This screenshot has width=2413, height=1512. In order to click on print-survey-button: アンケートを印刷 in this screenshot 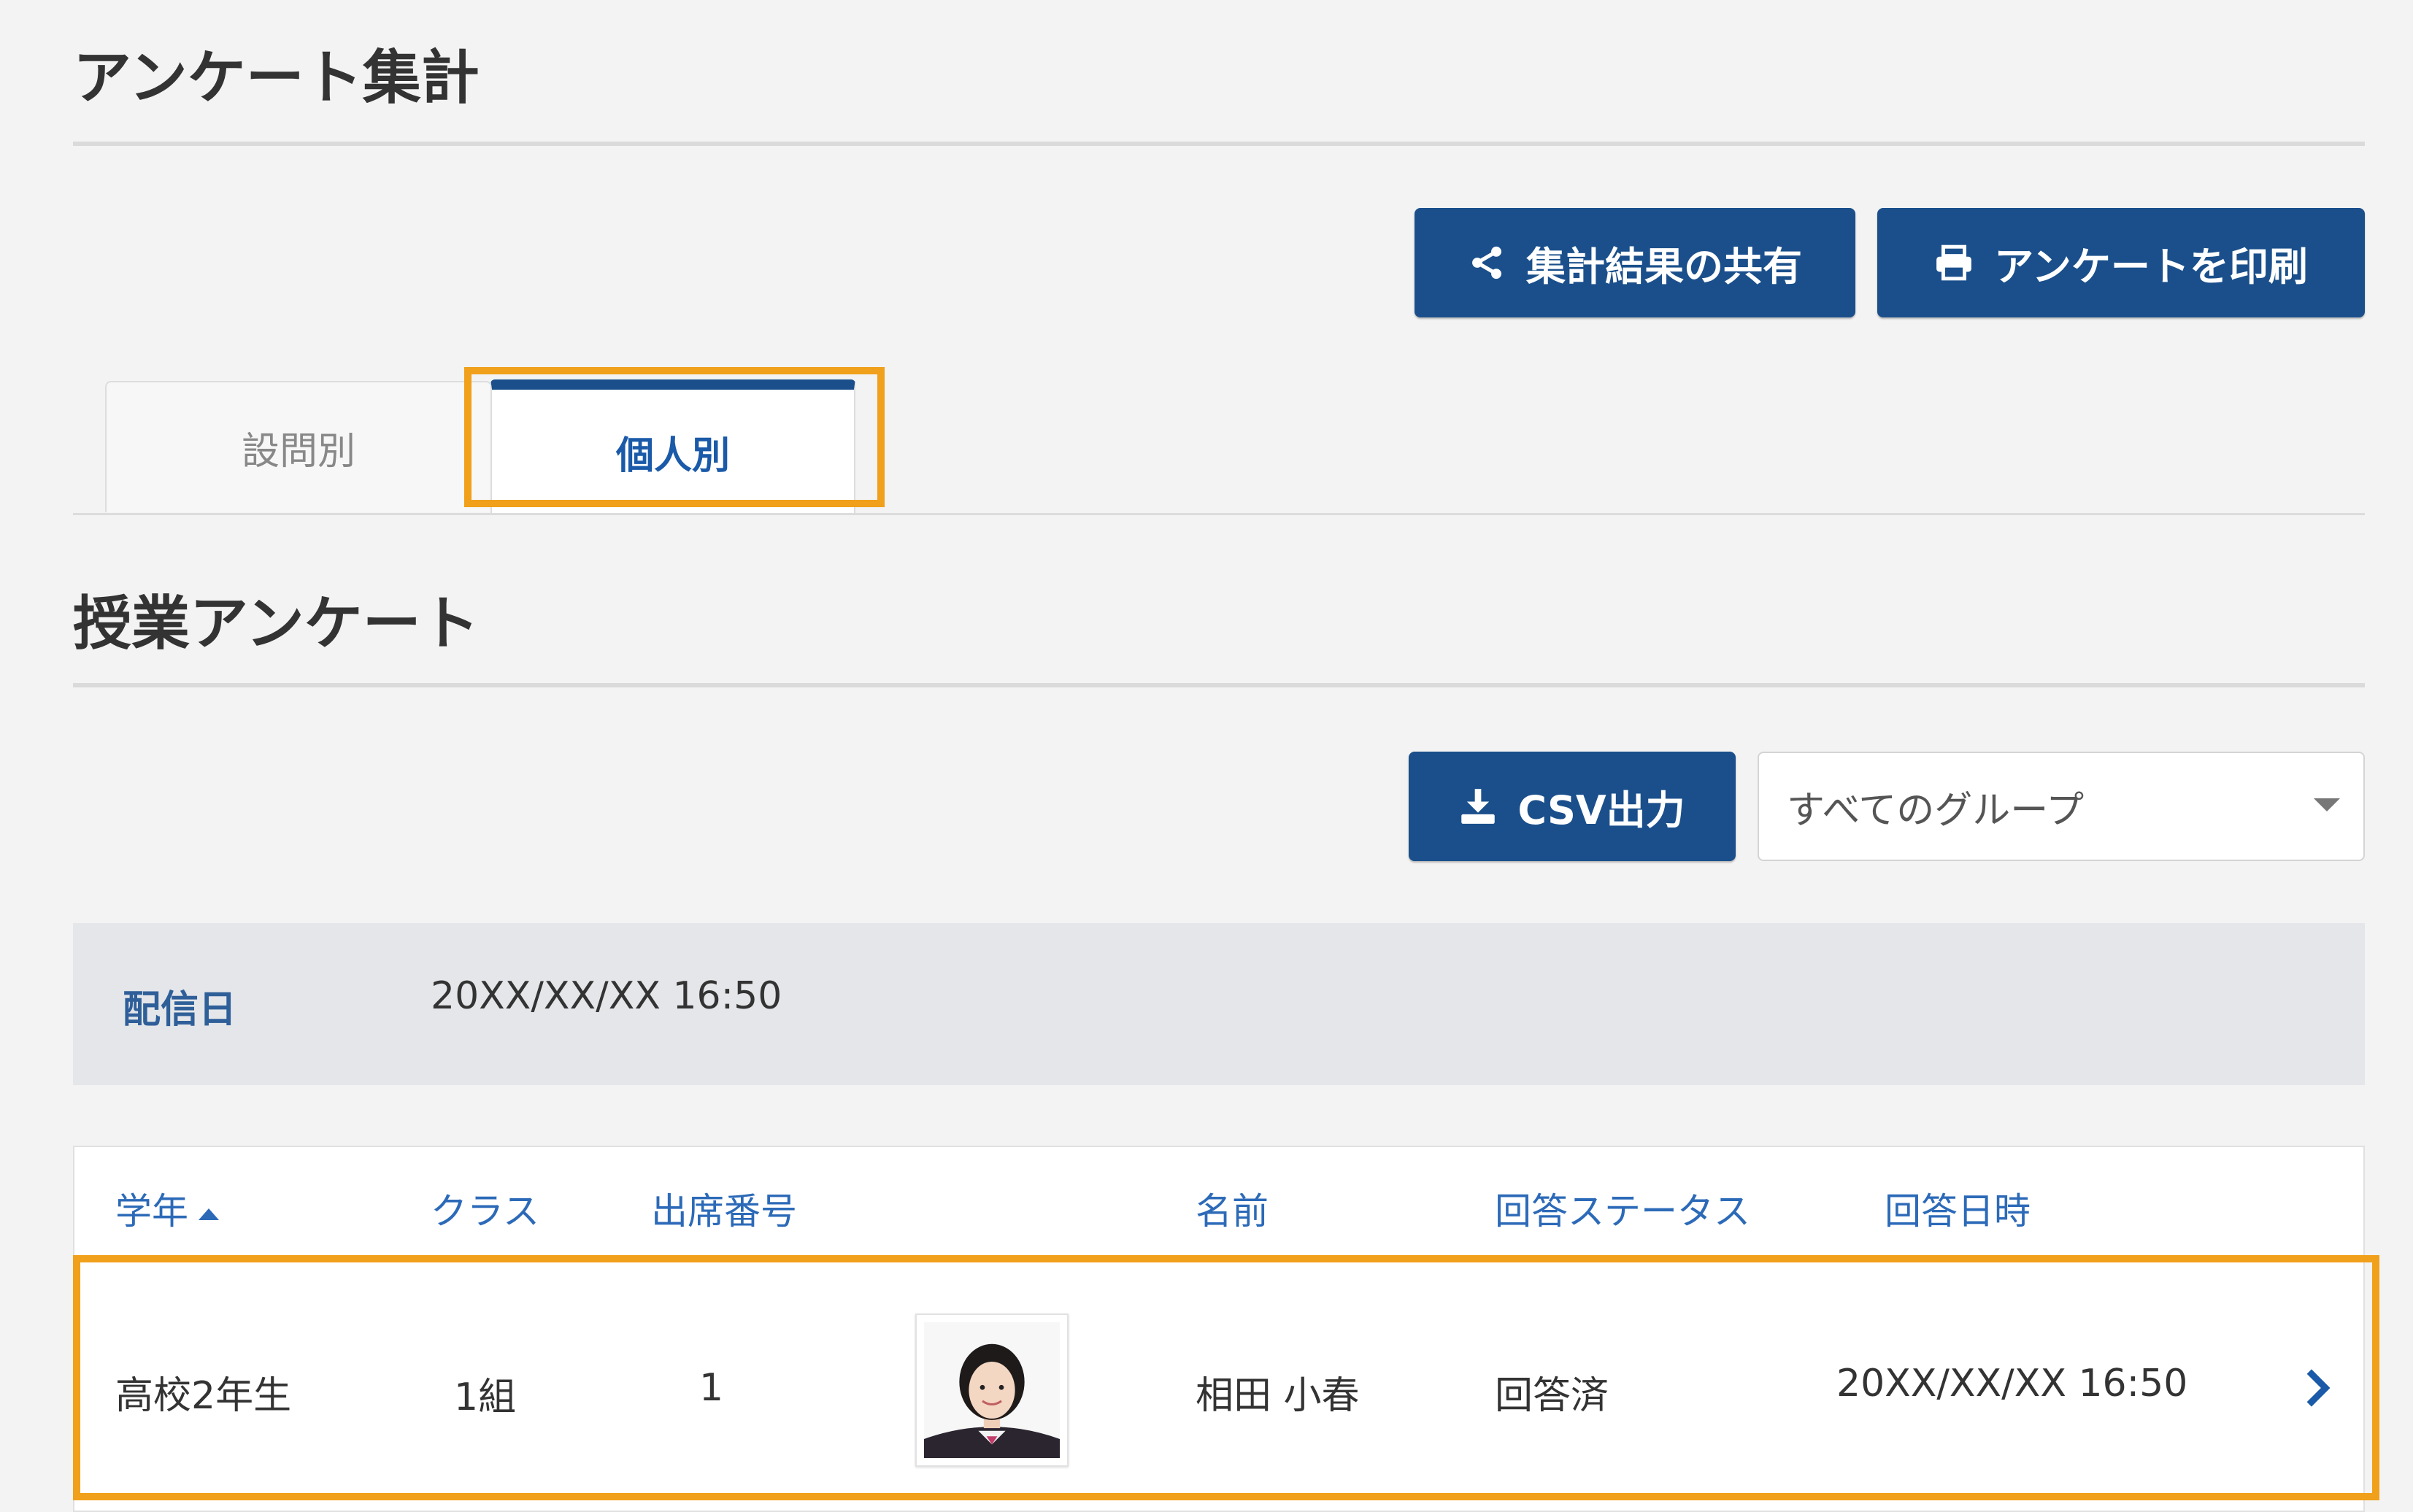, I will do `click(2121, 262)`.